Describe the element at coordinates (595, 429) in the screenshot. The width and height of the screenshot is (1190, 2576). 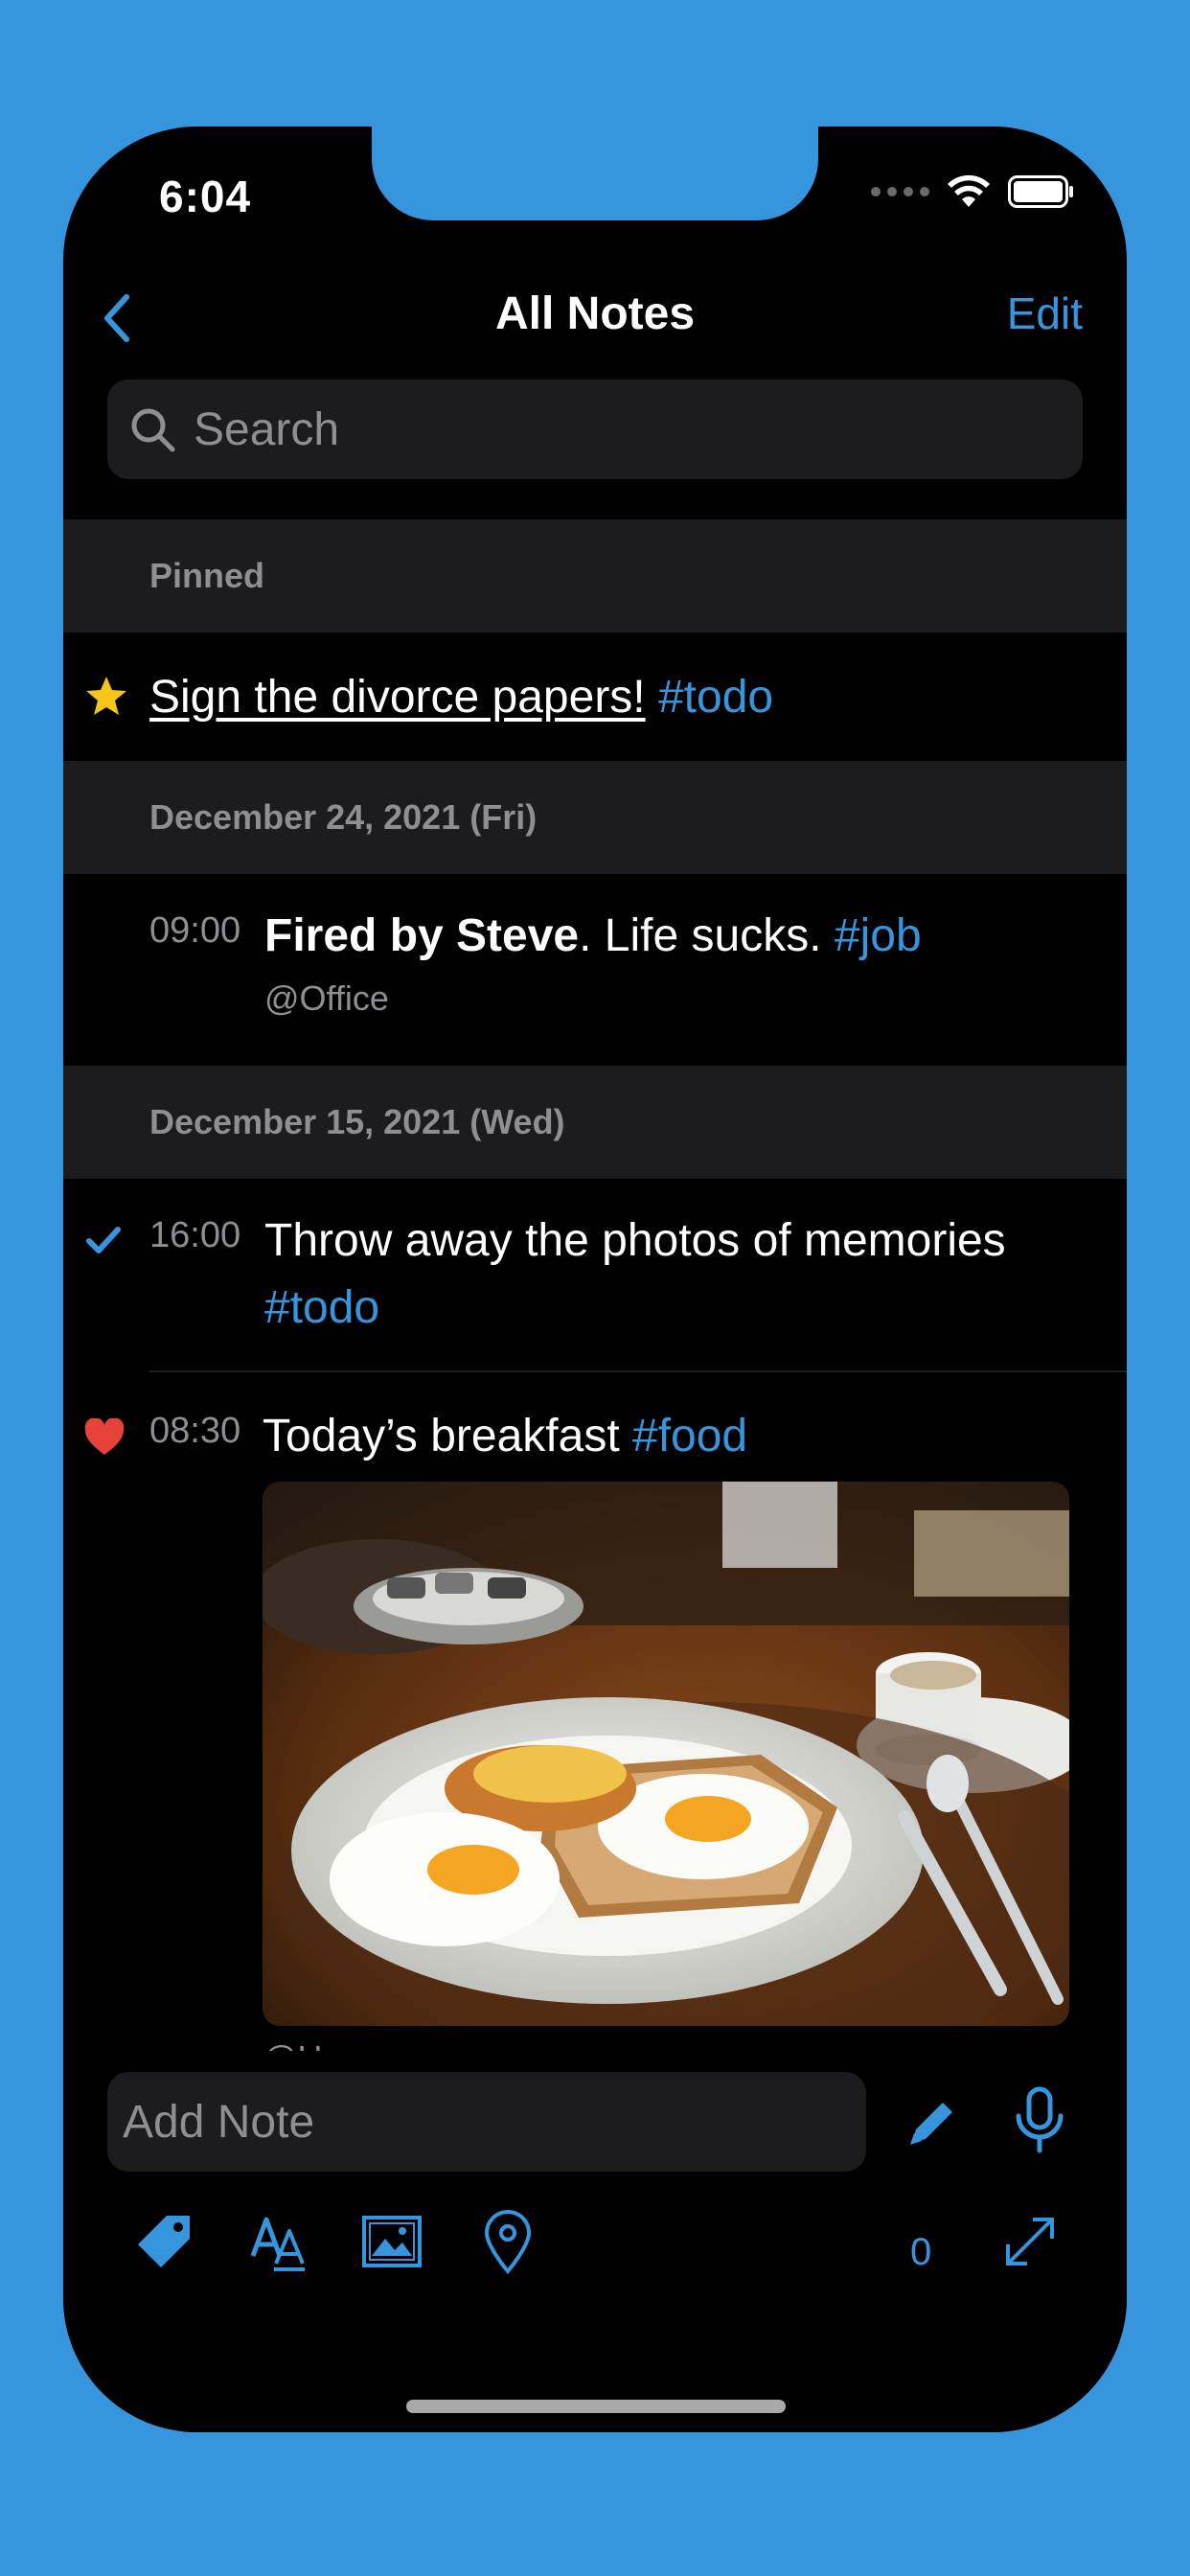
I see `search-field: Search` at that location.